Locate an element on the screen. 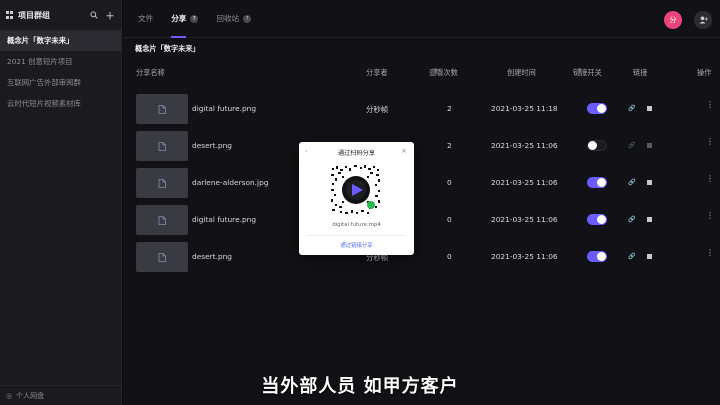 Image resolution: width=720 pixels, height=405 pixels. tab-bar: 文件 分享? 回收站? 分 is located at coordinates (421, 19).